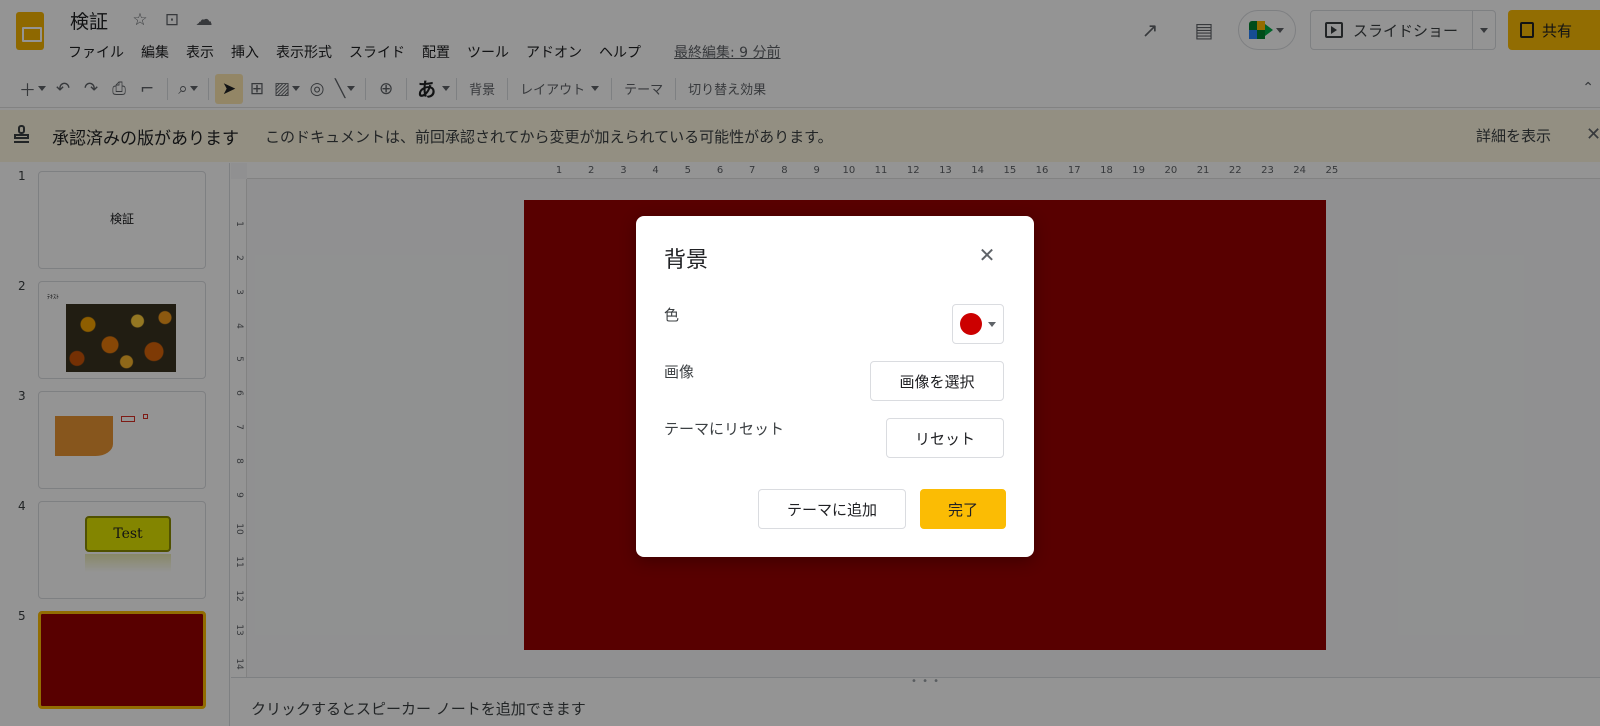 This screenshot has height=726, width=1600. What do you see at coordinates (945, 438) in the screenshot?
I see `reset-button: リセット` at bounding box center [945, 438].